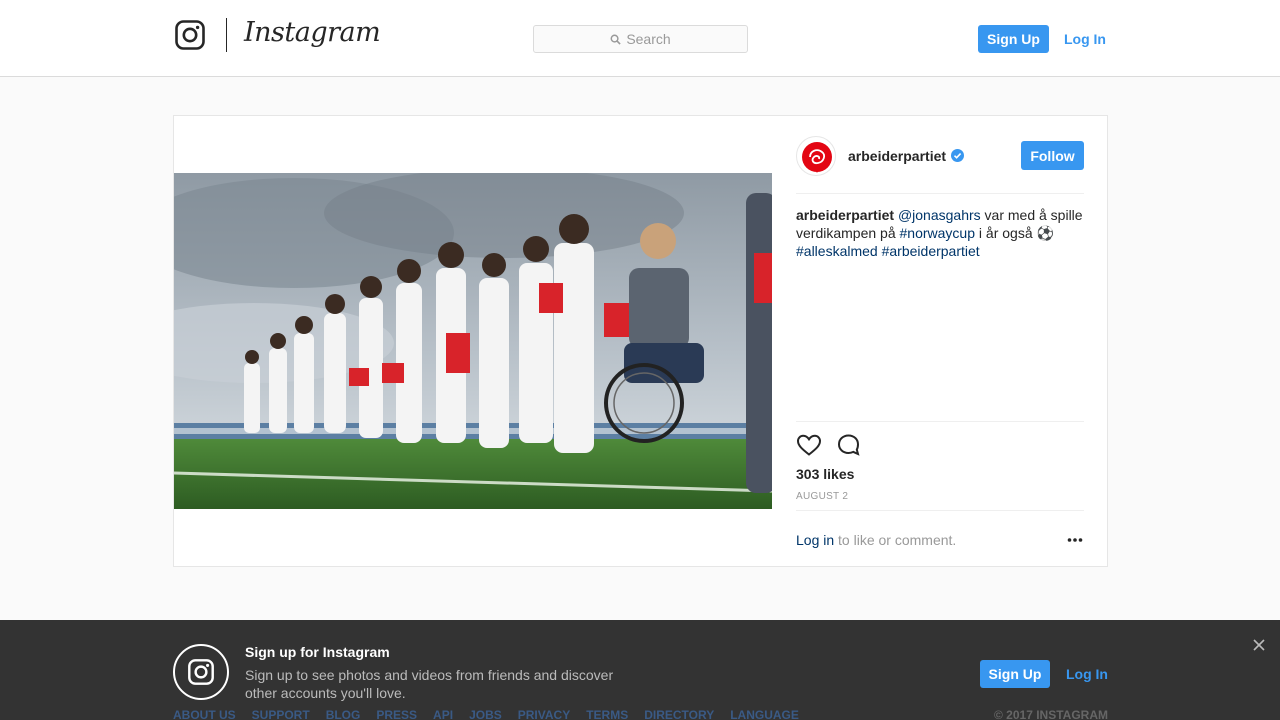 This screenshot has width=1280, height=720. What do you see at coordinates (938, 233) in the screenshot?
I see `caption-hashtag-link: #norwaycup` at bounding box center [938, 233].